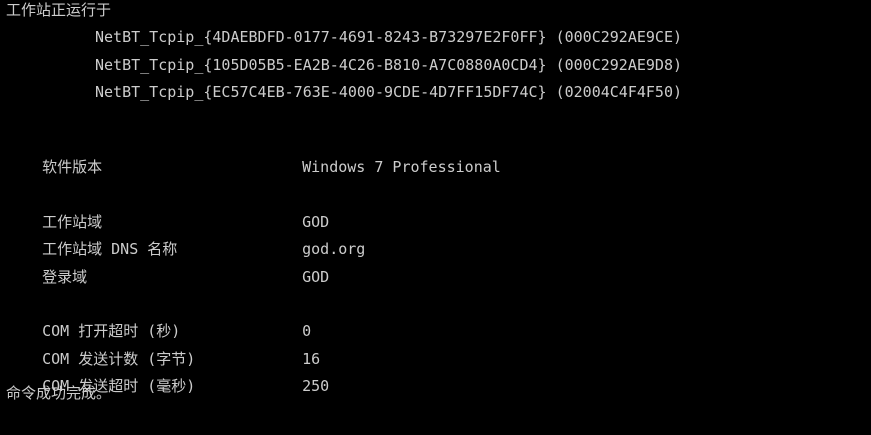  What do you see at coordinates (316, 221) in the screenshot?
I see `workstation-domain-value: GOD` at bounding box center [316, 221].